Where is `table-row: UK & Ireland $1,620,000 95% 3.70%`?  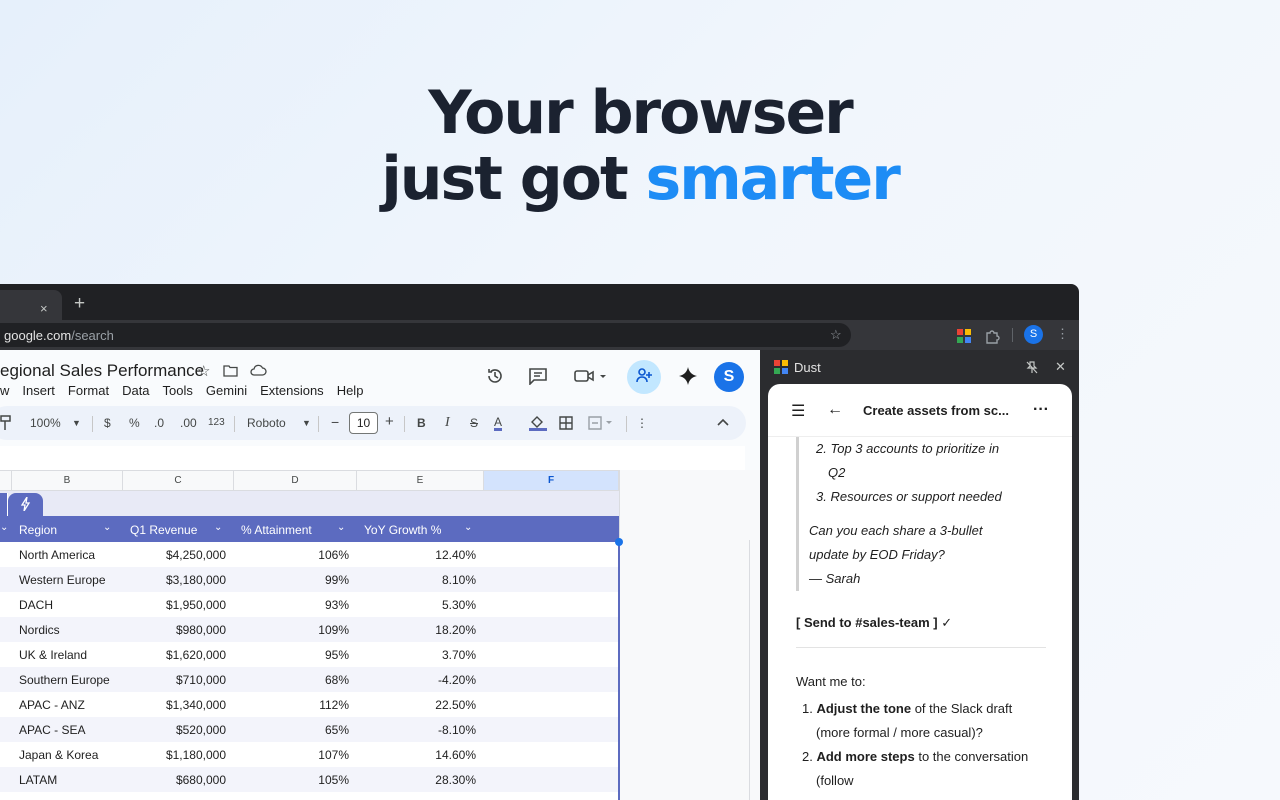
table-row: UK & Ireland $1,620,000 95% 3.70% is located at coordinates (309, 654).